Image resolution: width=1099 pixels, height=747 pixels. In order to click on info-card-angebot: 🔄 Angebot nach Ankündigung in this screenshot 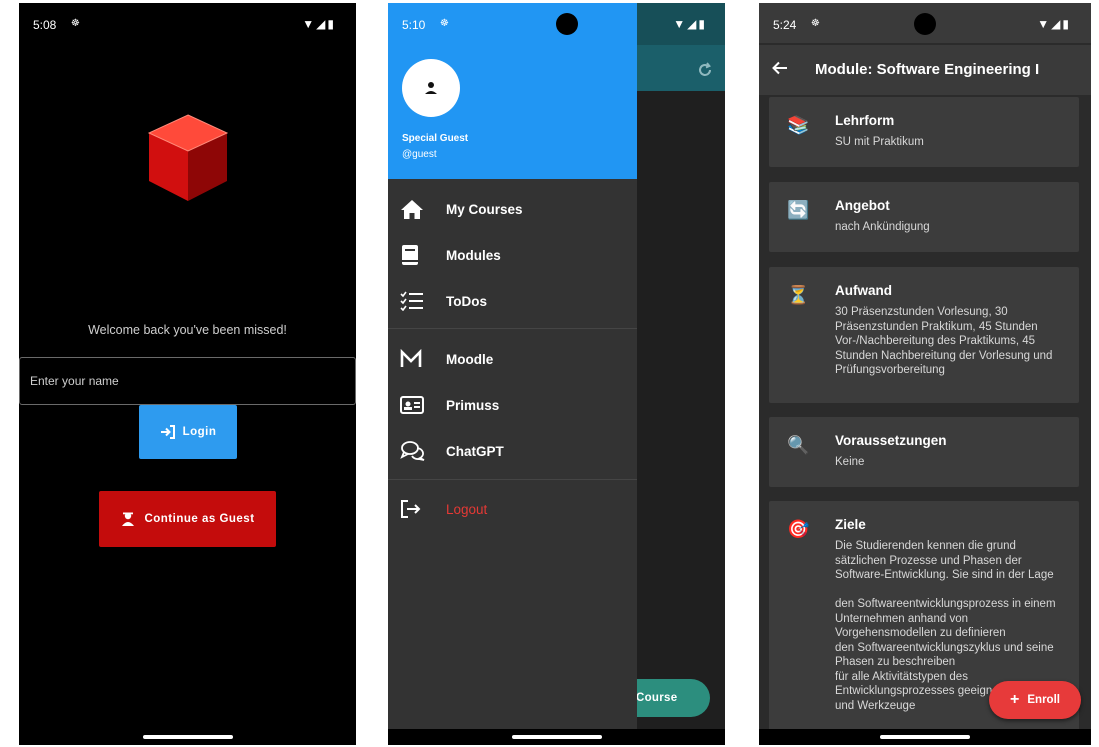, I will do `click(924, 217)`.